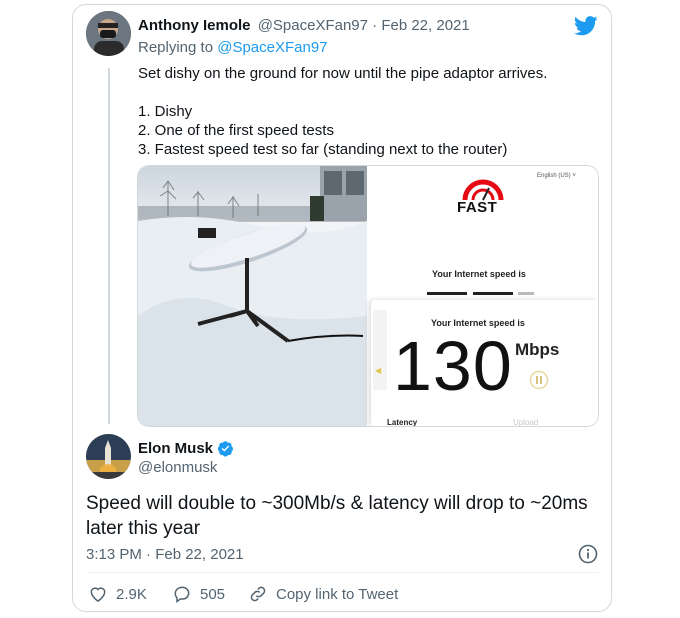 The height and width of the screenshot is (618, 680). Describe the element at coordinates (258, 594) in the screenshot. I see `link-icon` at that location.